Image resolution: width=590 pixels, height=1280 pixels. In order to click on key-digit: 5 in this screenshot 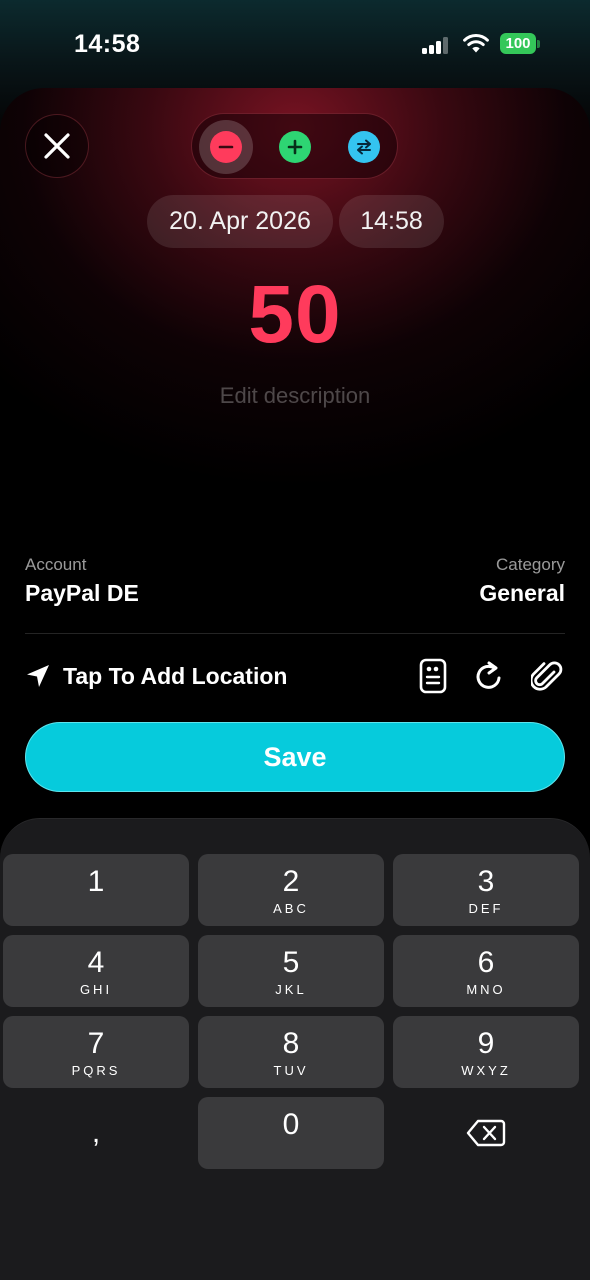, I will do `click(291, 962)`.